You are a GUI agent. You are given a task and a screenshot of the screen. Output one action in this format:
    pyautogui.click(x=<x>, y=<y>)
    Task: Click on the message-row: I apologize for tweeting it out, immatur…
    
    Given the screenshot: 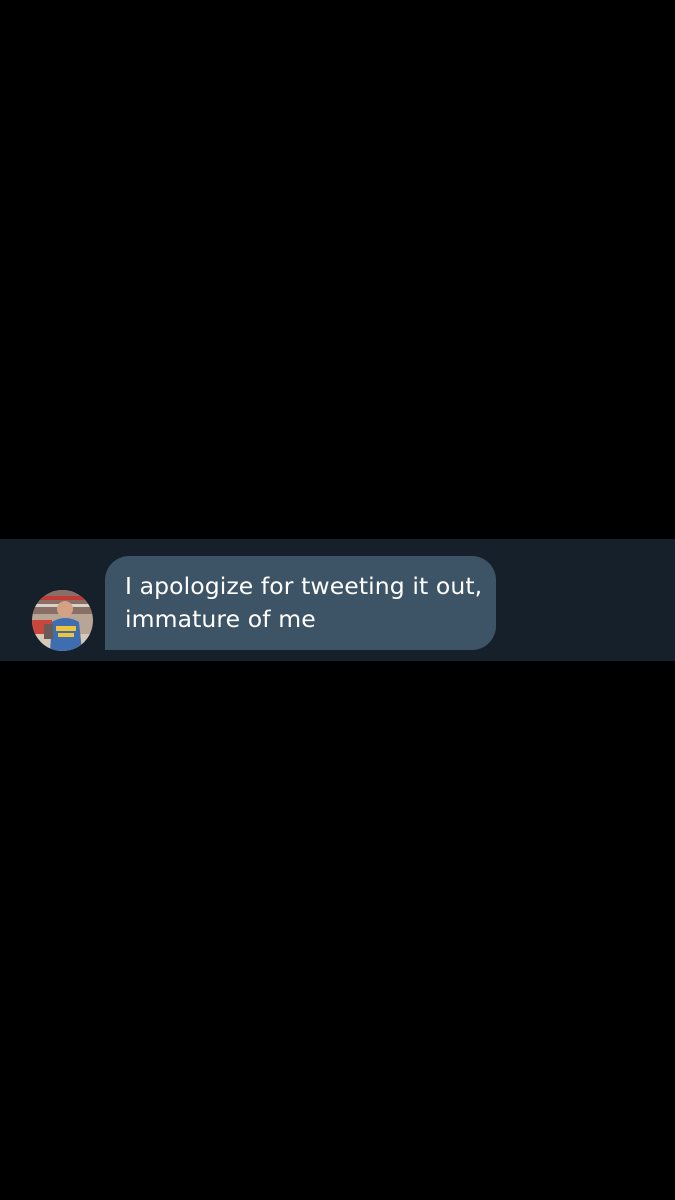 What is the action you would take?
    pyautogui.click(x=337, y=600)
    